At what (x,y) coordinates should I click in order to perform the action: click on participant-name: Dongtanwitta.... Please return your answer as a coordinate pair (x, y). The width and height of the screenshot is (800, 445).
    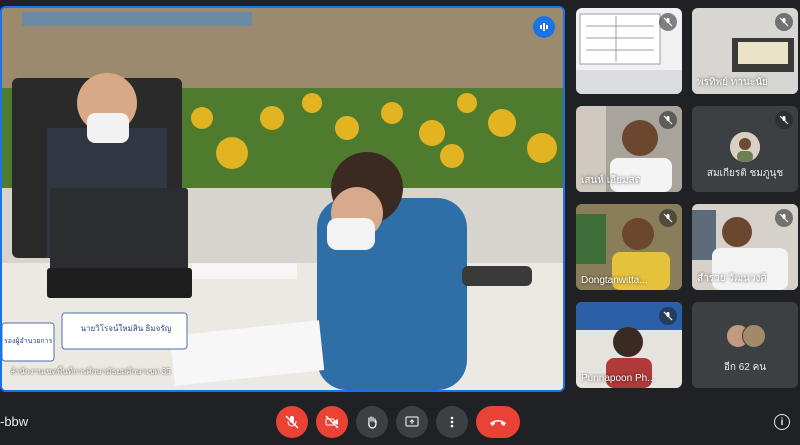
    Looking at the image, I should click on (614, 280).